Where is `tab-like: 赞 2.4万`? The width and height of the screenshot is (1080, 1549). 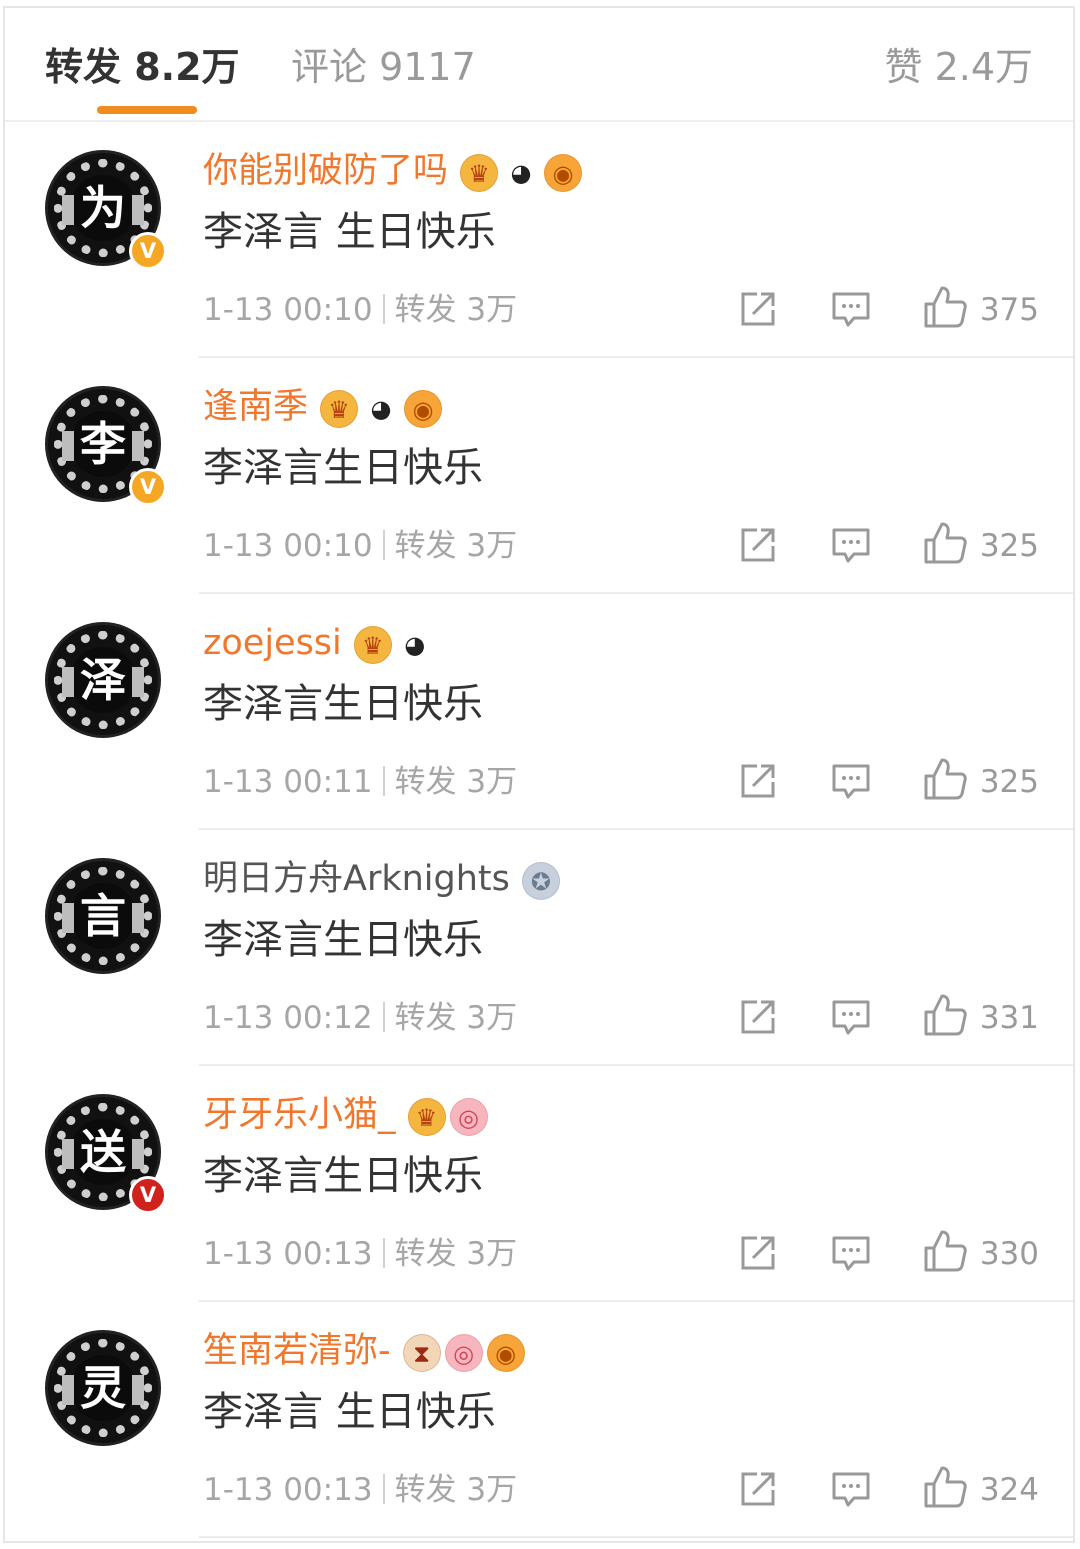
tab-like: 赞 2.4万 is located at coordinates (958, 67).